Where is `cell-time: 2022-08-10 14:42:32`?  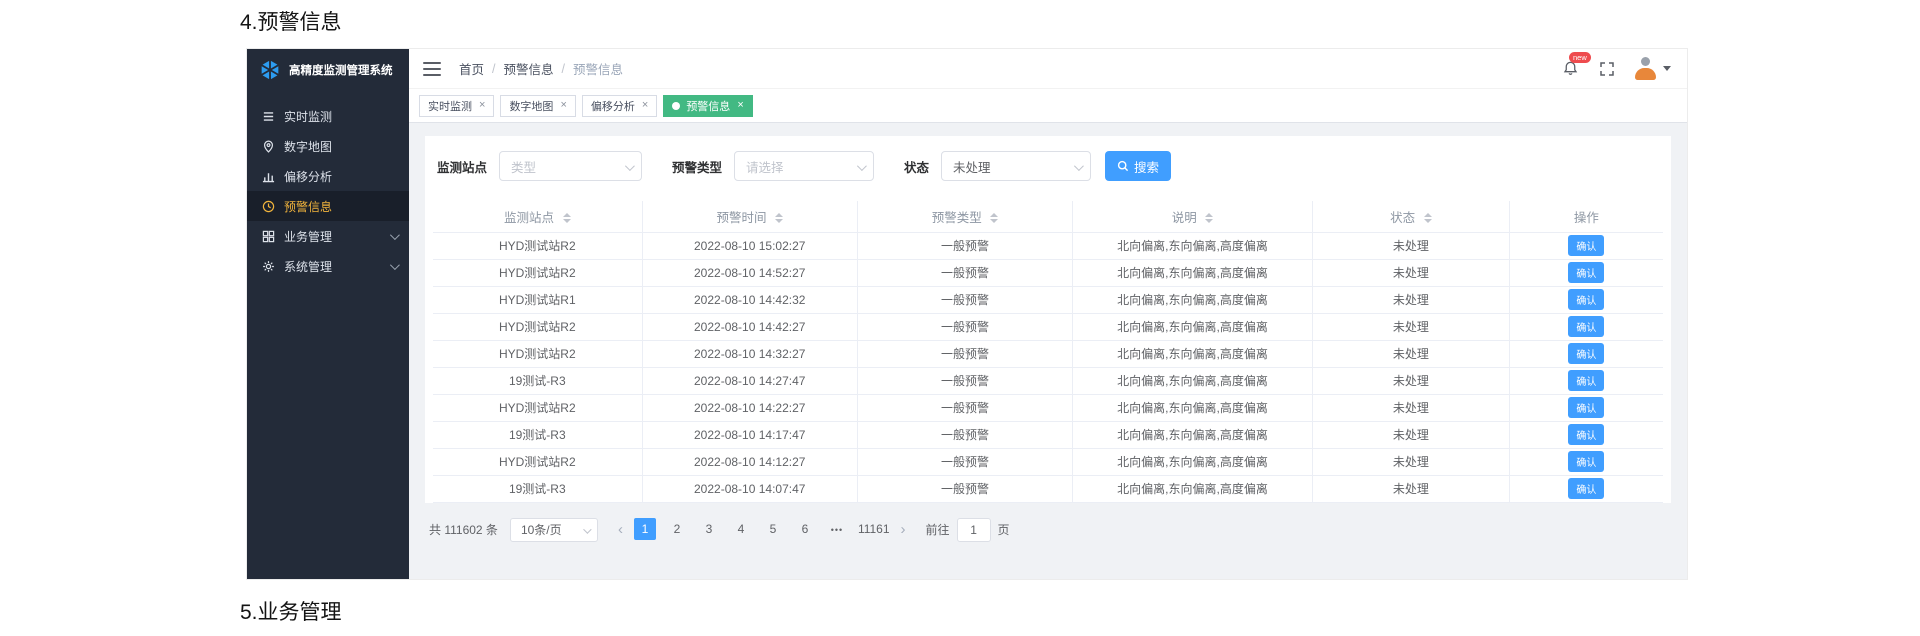
cell-time: 2022-08-10 14:42:32 is located at coordinates (750, 300).